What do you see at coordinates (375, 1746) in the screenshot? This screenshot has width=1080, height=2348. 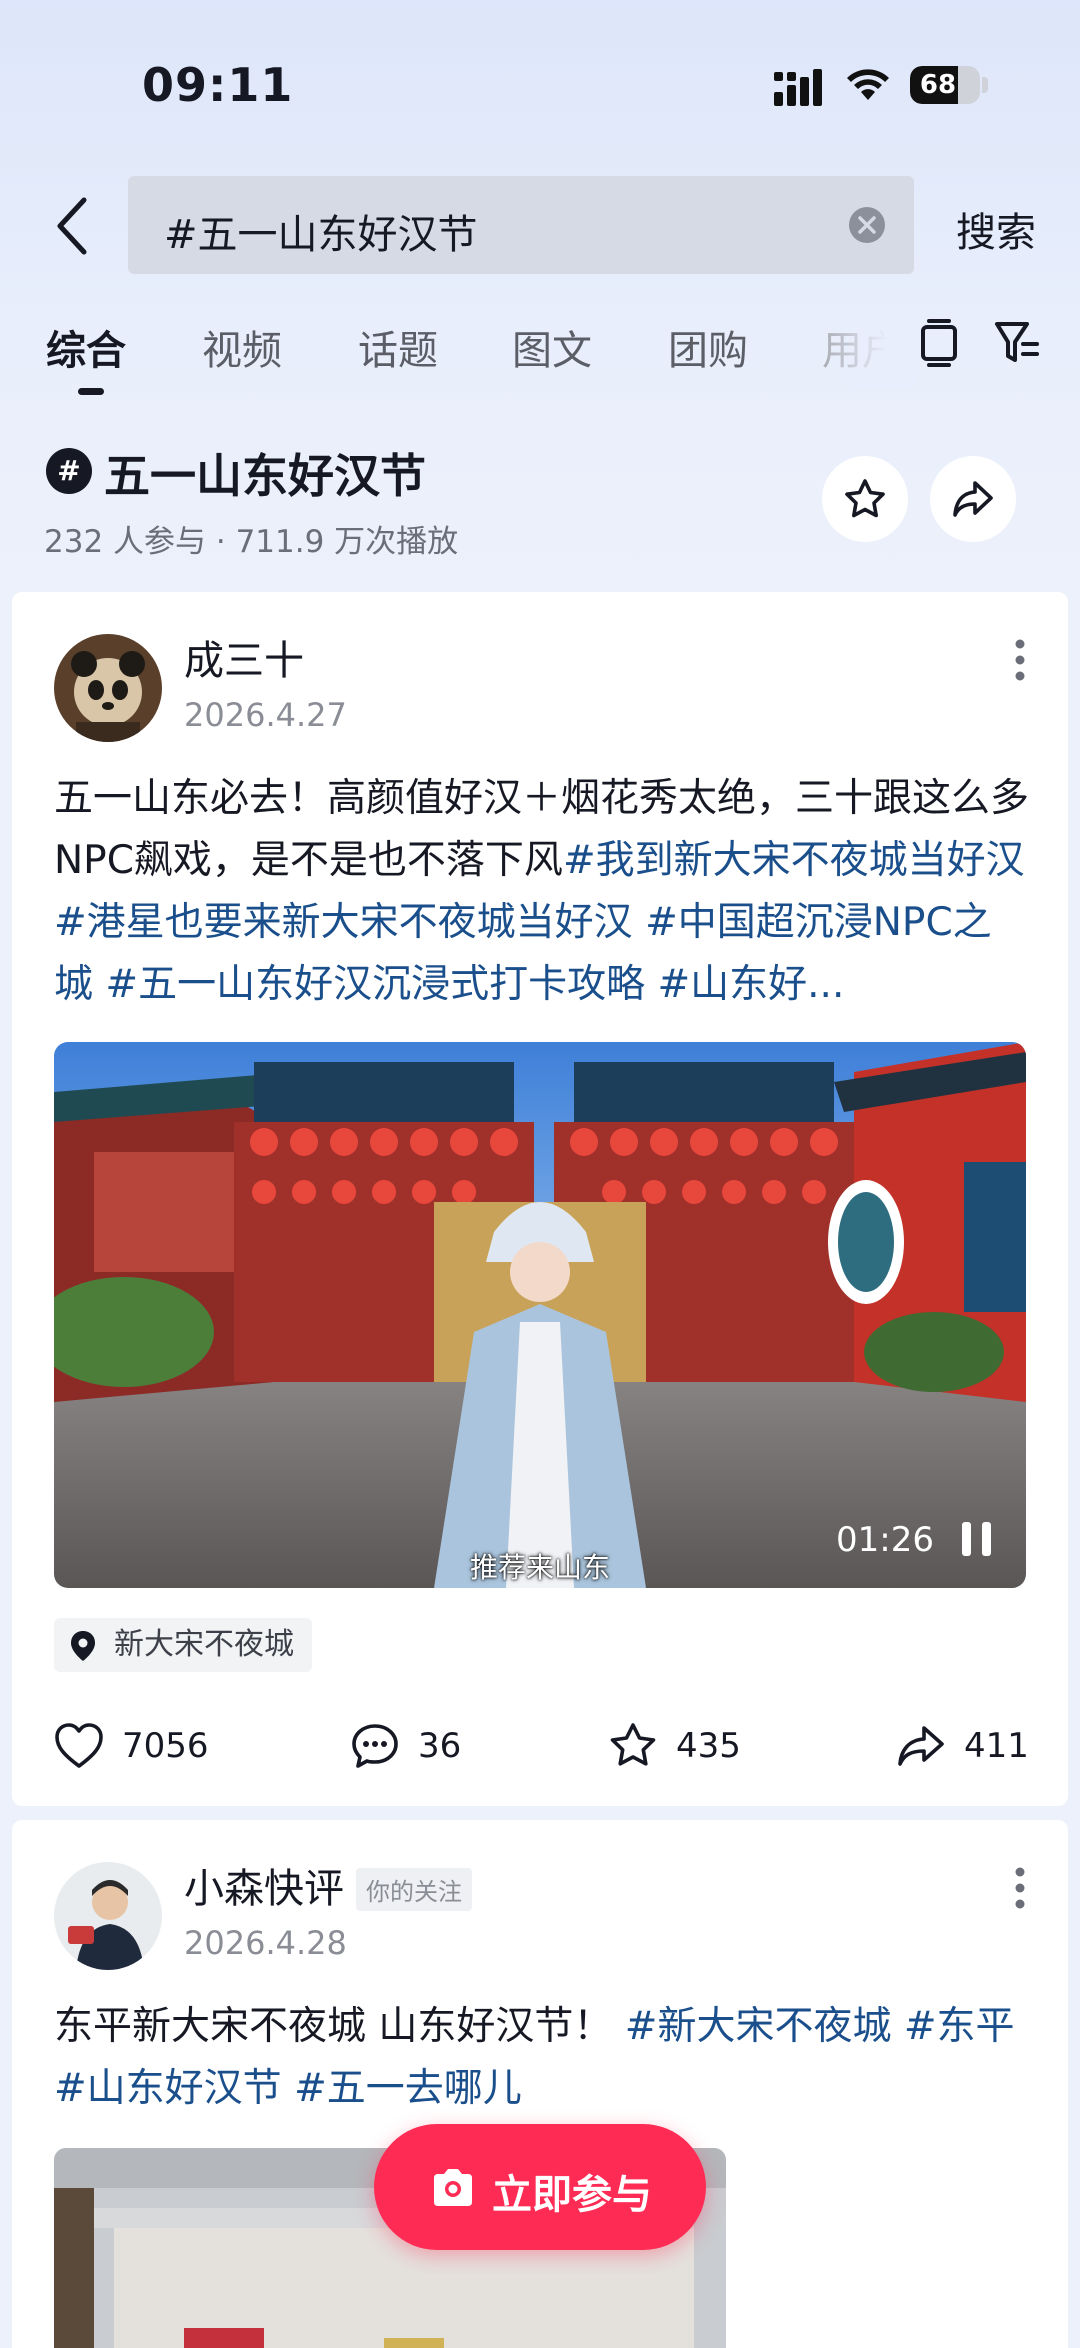 I see `comment-icon` at bounding box center [375, 1746].